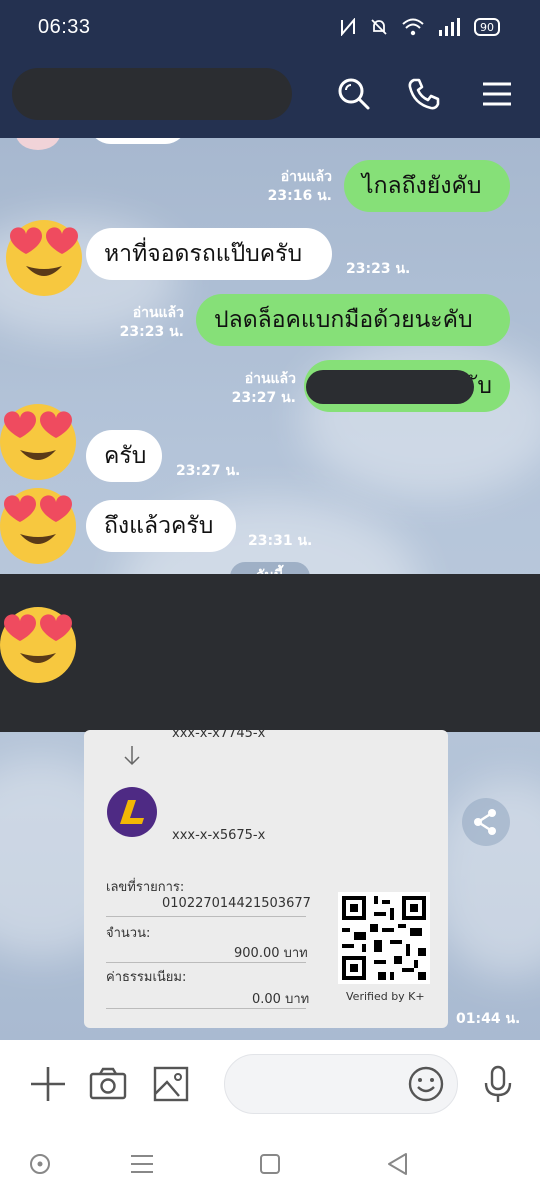 Image resolution: width=540 pixels, height=1200 pixels. I want to click on outgoing-message: ไกลถึงยังคับ, so click(427, 186).